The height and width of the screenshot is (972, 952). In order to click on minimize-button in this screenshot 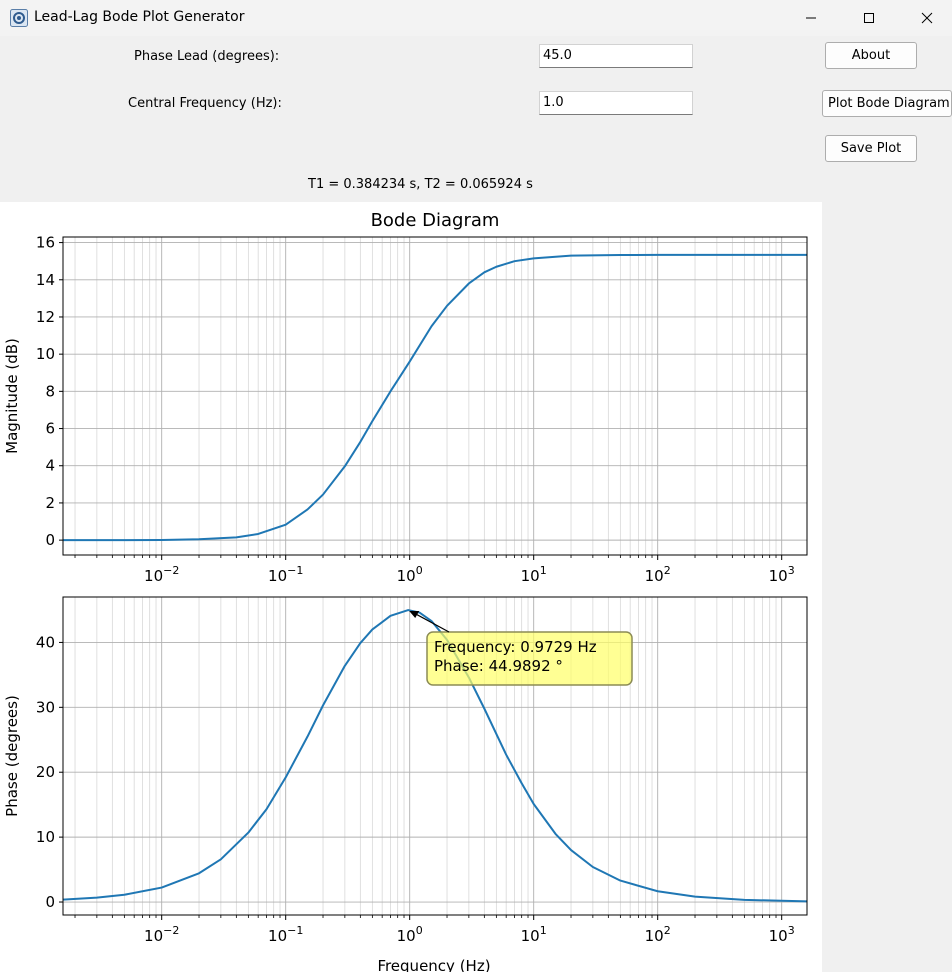, I will do `click(811, 18)`.